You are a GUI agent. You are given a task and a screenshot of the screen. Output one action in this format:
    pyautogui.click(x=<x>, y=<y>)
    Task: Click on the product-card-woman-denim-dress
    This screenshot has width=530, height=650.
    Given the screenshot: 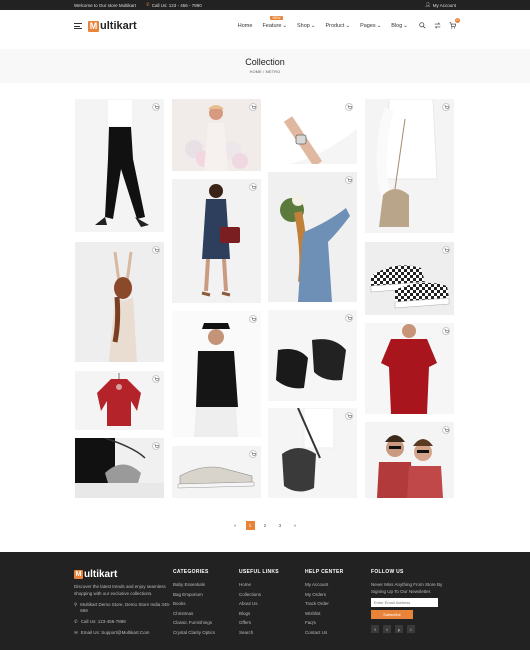 What is the action you would take?
    pyautogui.click(x=216, y=241)
    